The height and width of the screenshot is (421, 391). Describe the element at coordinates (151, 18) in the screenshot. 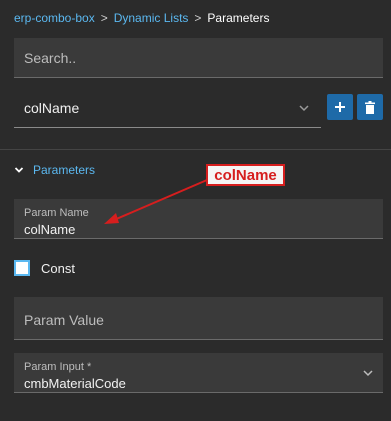

I see `breadcrumb-link-dynamic-lists: Dynamic Lists` at that location.